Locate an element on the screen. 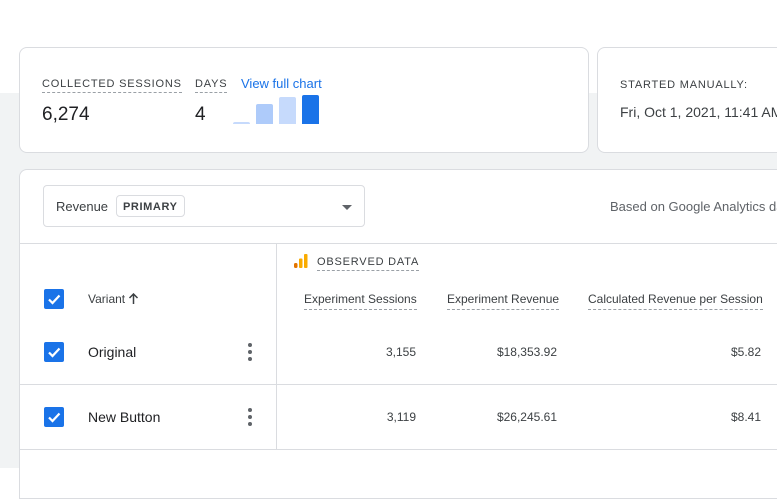 The image size is (777, 499). observed-data-group: OBSERVED DATA is located at coordinates (357, 263).